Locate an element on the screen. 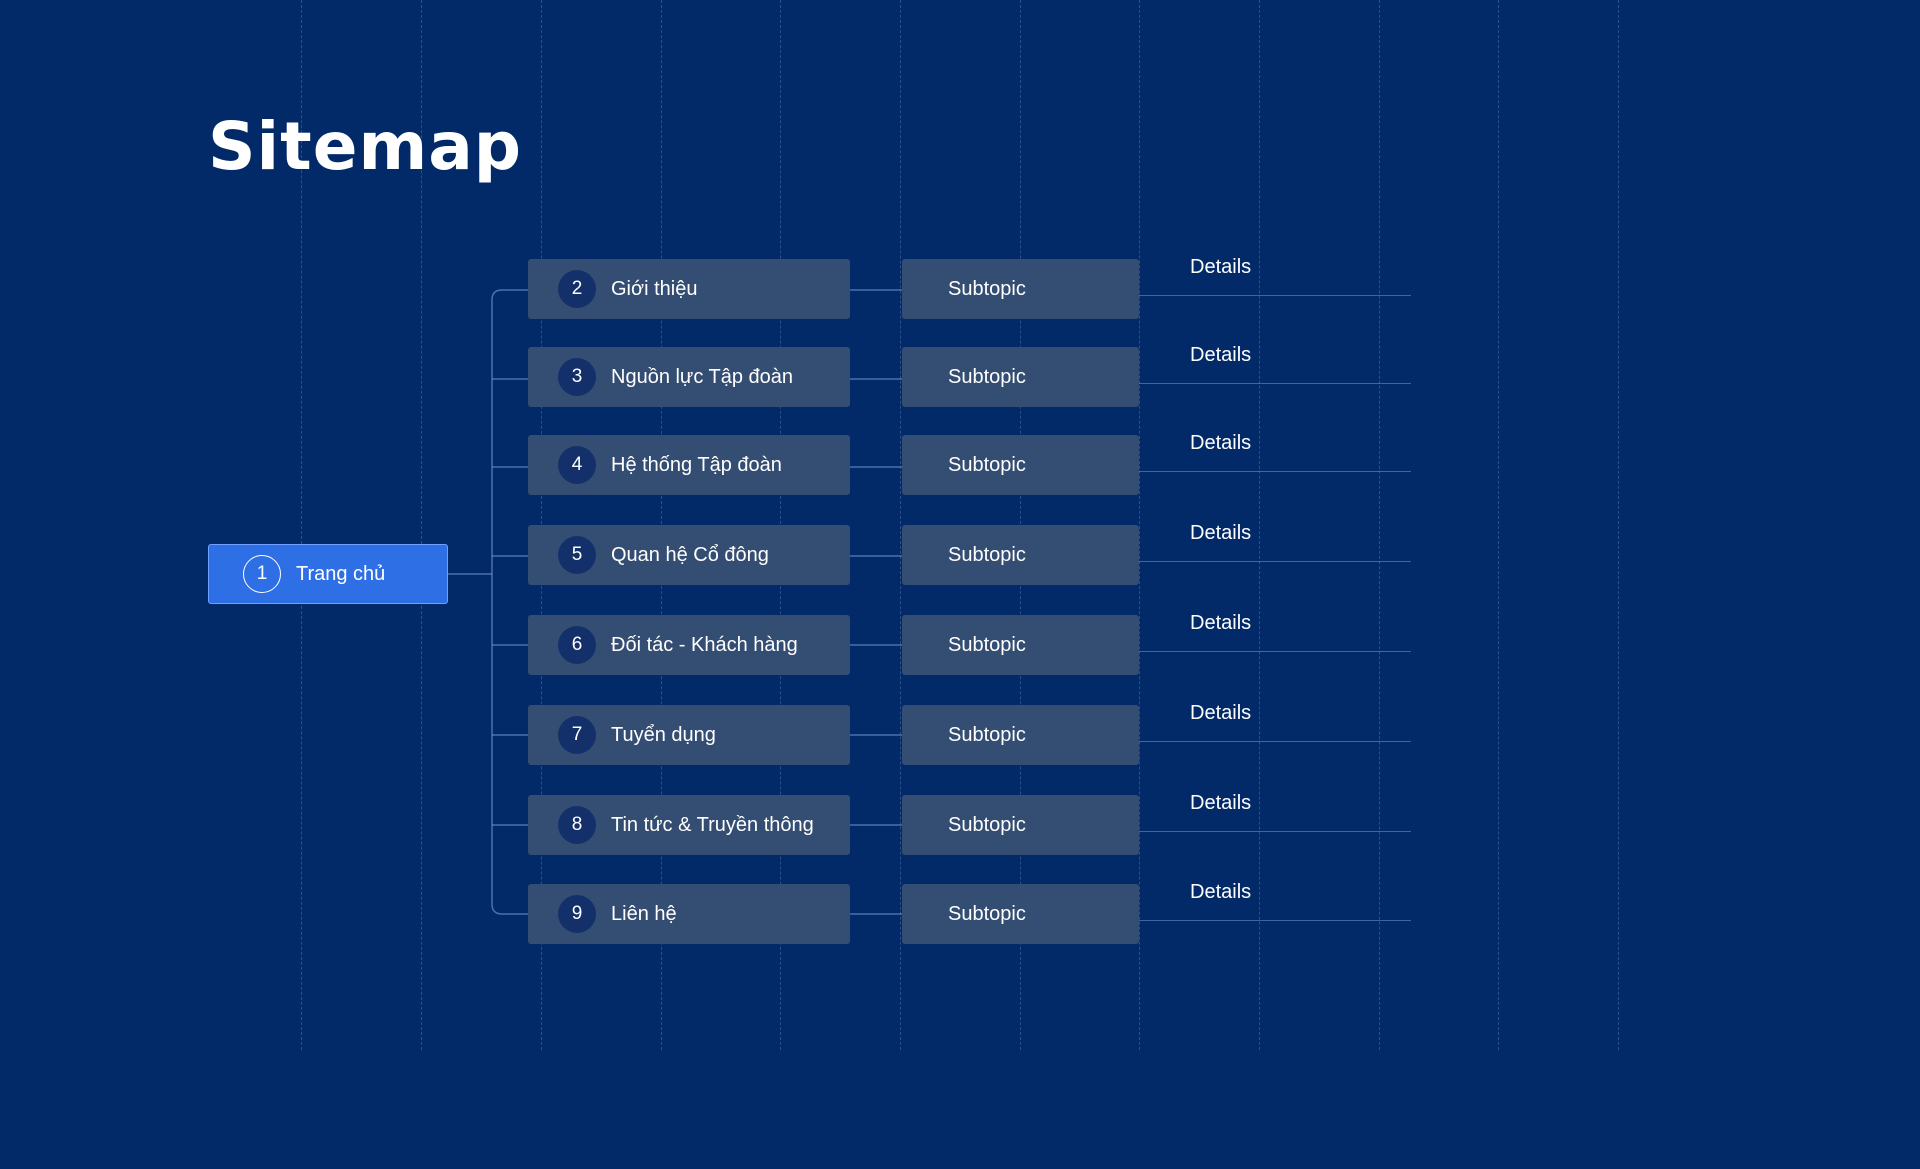 This screenshot has height=1169, width=1920. topic-node-gioi-thieu: 2 Giới thiệu is located at coordinates (689, 289).